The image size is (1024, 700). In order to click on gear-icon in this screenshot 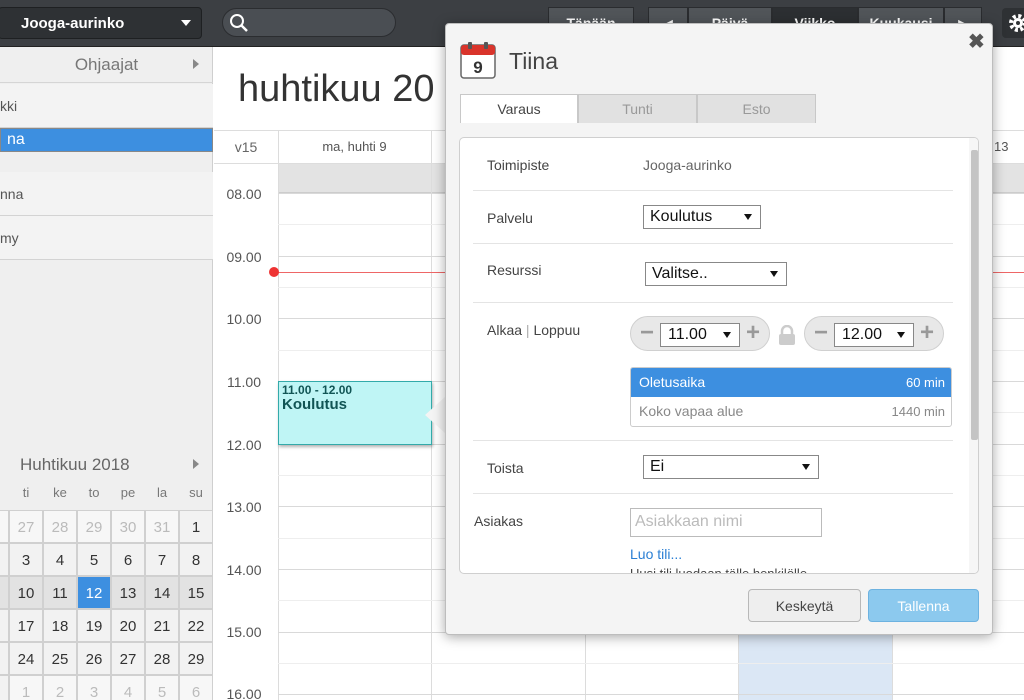, I will do `click(1016, 23)`.